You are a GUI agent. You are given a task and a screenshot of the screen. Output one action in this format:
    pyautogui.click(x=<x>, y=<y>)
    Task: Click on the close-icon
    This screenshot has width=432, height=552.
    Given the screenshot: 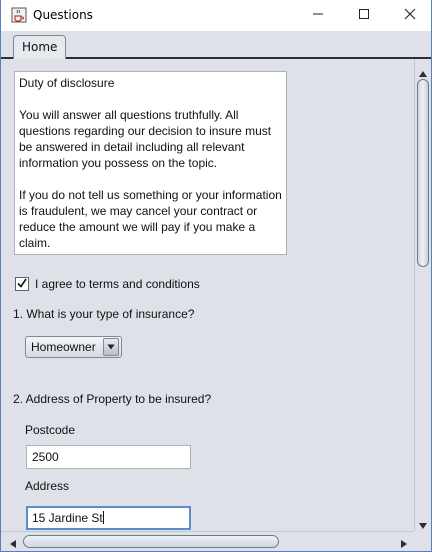 What is the action you would take?
    pyautogui.click(x=410, y=15)
    